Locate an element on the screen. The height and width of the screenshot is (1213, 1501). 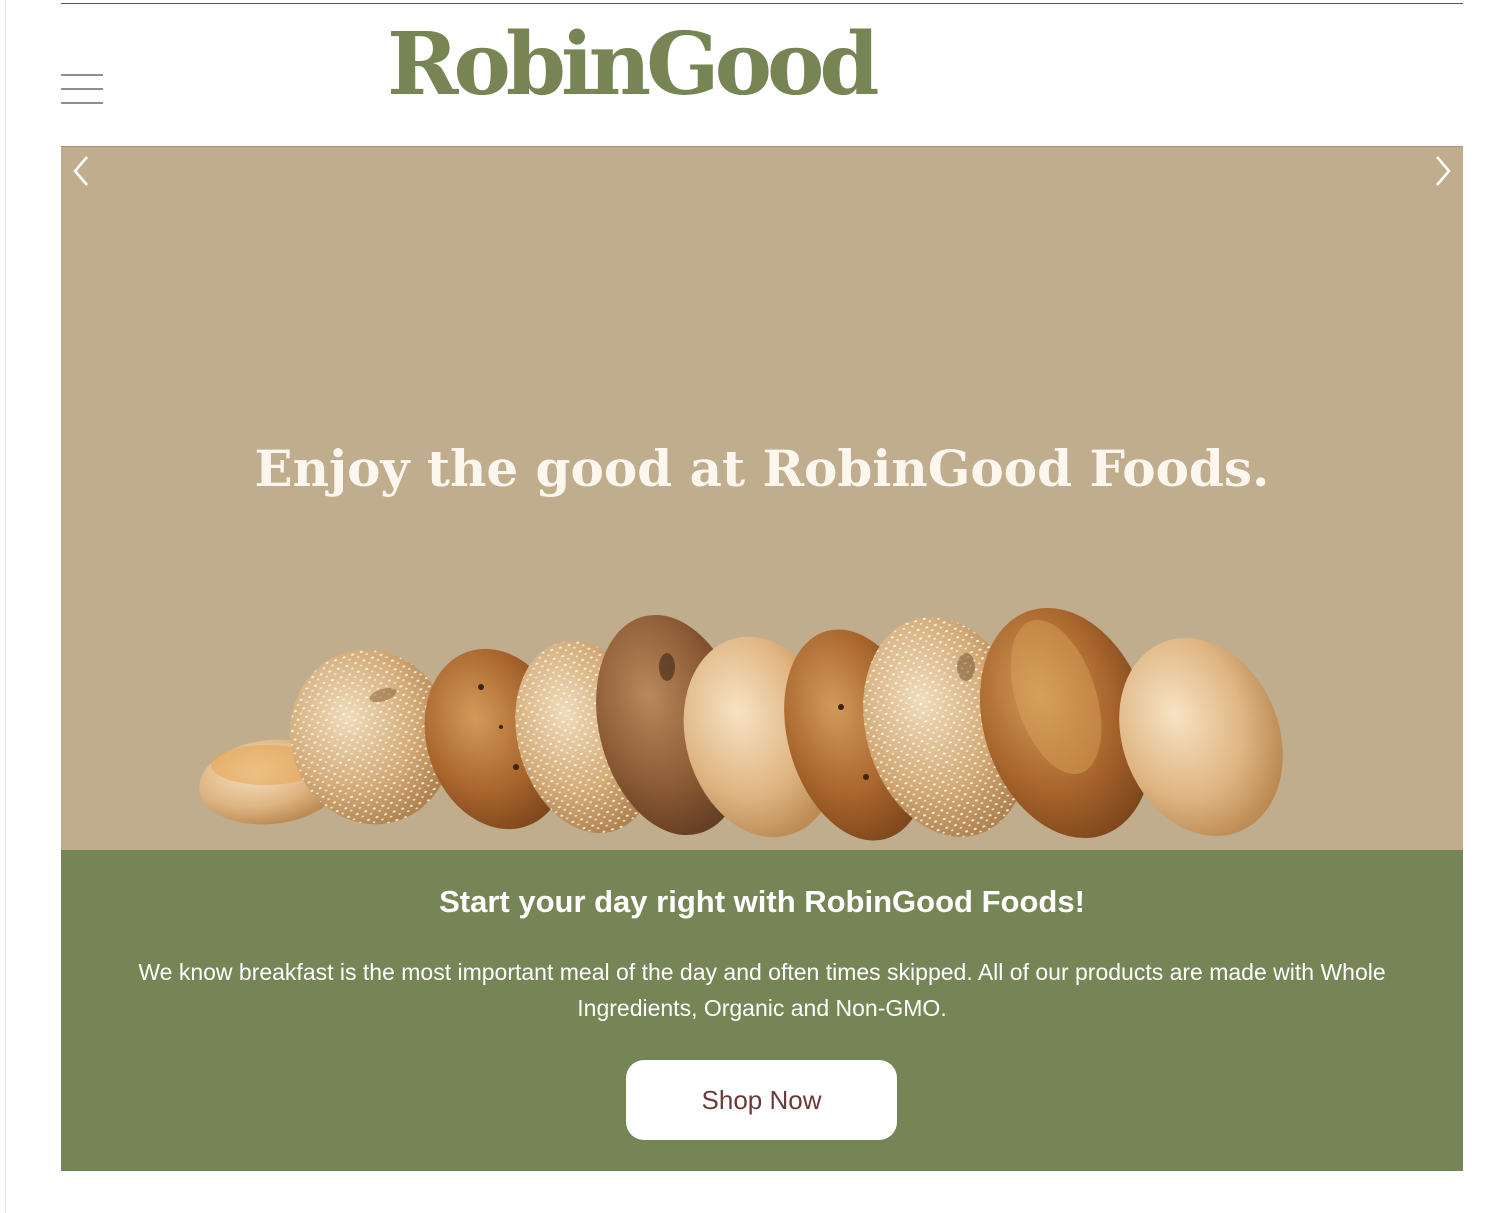
site-logo: RobinGood is located at coordinates (633, 65).